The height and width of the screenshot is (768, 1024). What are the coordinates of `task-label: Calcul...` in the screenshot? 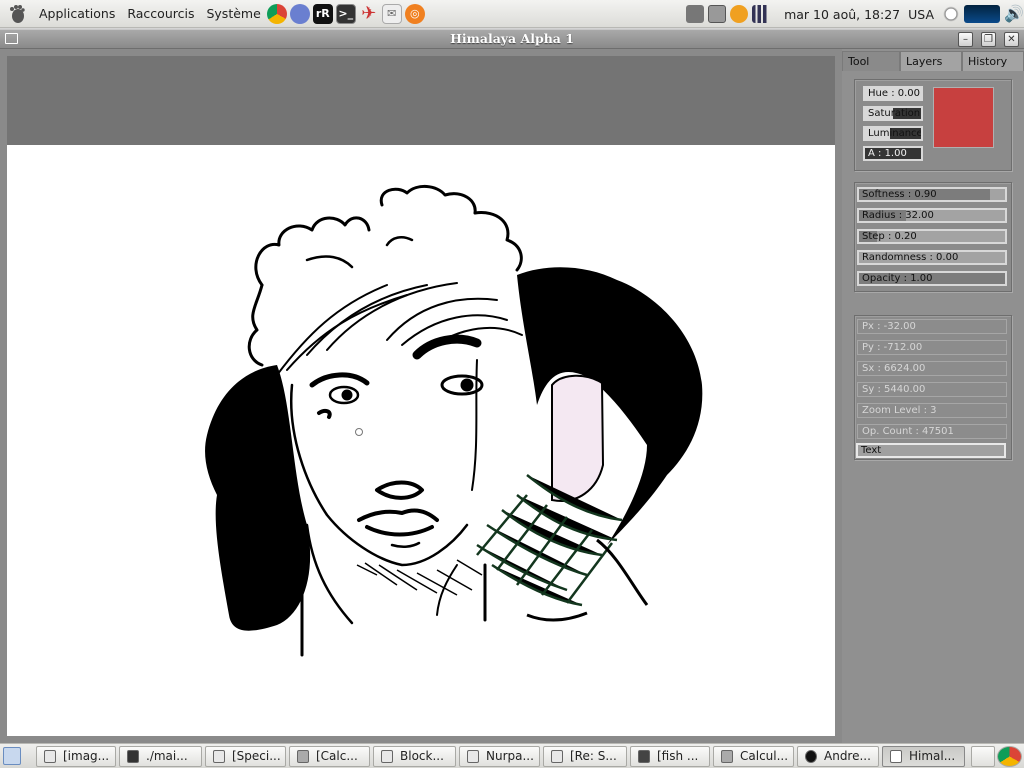 It's located at (764, 756).